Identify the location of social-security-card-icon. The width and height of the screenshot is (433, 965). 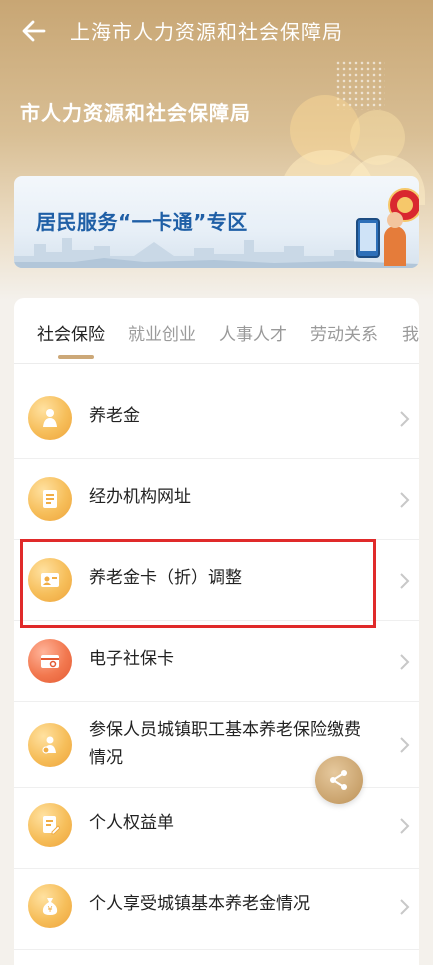
(50, 661).